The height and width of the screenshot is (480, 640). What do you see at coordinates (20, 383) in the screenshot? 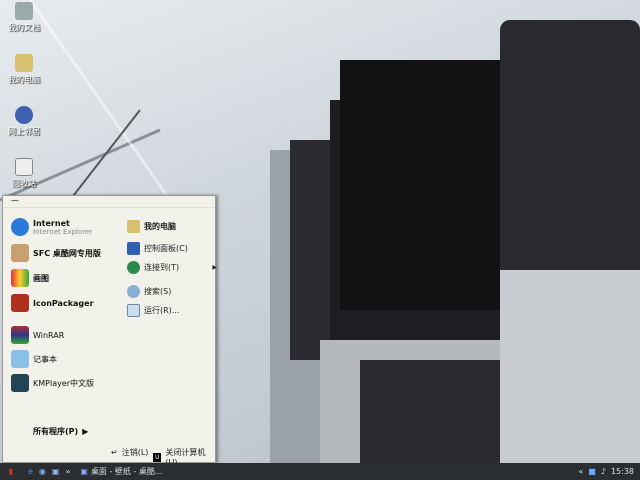
I see `kmplayer-icon` at bounding box center [20, 383].